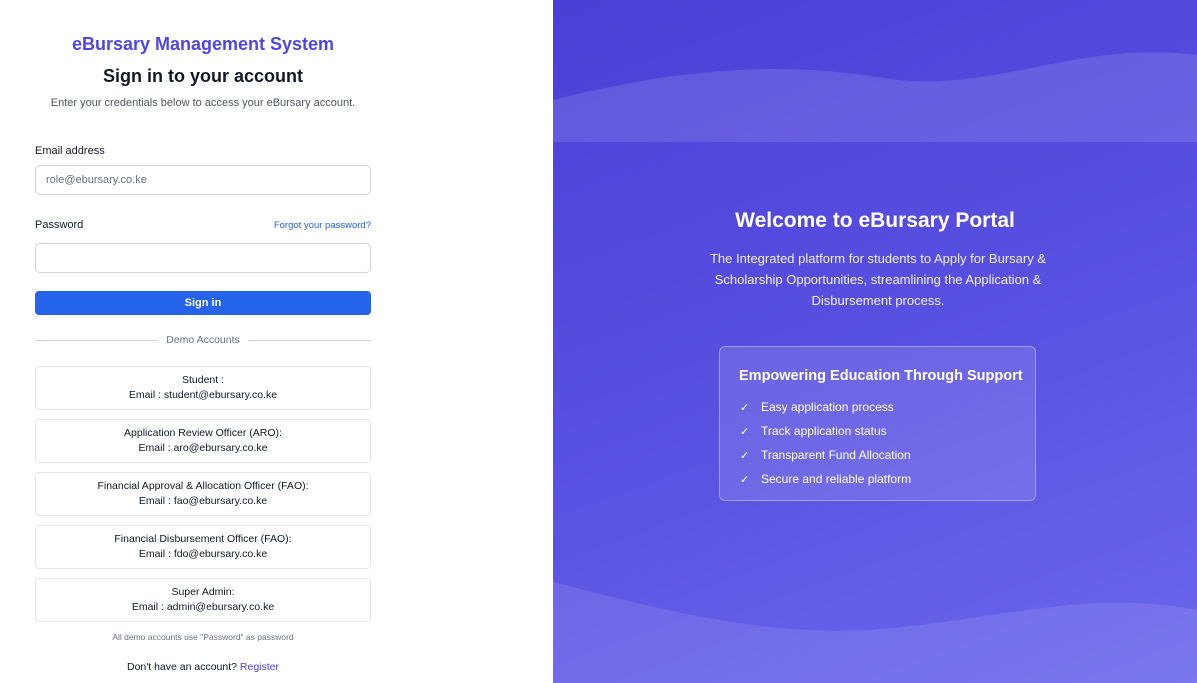 The image size is (1197, 683). What do you see at coordinates (875, 220) in the screenshot?
I see `hero-title: Welcome to eBursary Portal` at bounding box center [875, 220].